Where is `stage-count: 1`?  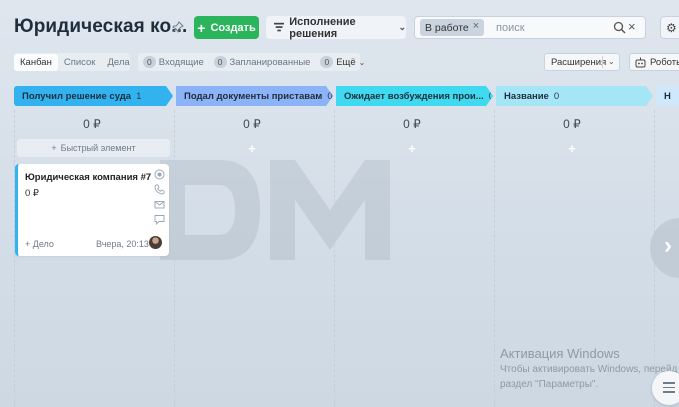
stage-count: 1 is located at coordinates (139, 96).